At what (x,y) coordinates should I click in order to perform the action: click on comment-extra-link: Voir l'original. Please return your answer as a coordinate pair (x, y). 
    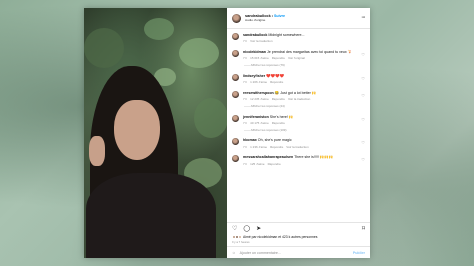
    Looking at the image, I should click on (296, 58).